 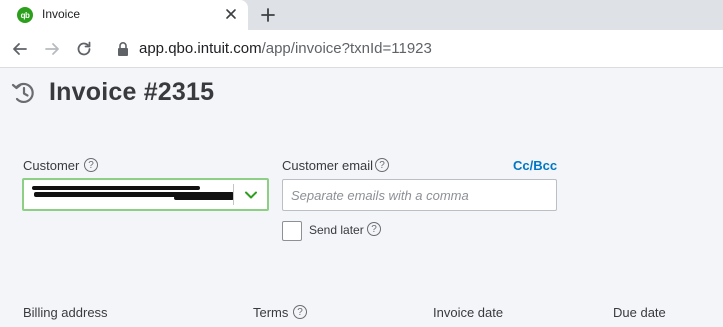 I want to click on back-arrow-icon, so click(x=20, y=49).